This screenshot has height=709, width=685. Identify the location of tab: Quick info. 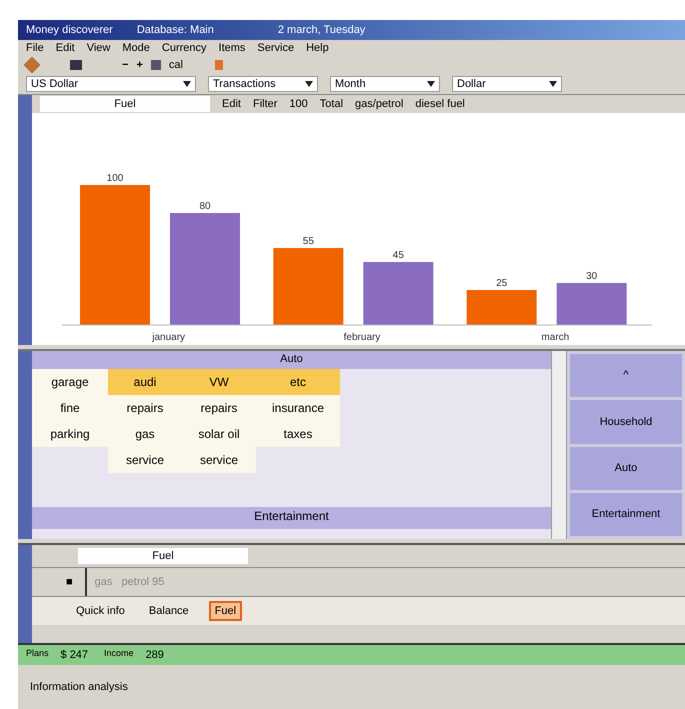
(100, 611).